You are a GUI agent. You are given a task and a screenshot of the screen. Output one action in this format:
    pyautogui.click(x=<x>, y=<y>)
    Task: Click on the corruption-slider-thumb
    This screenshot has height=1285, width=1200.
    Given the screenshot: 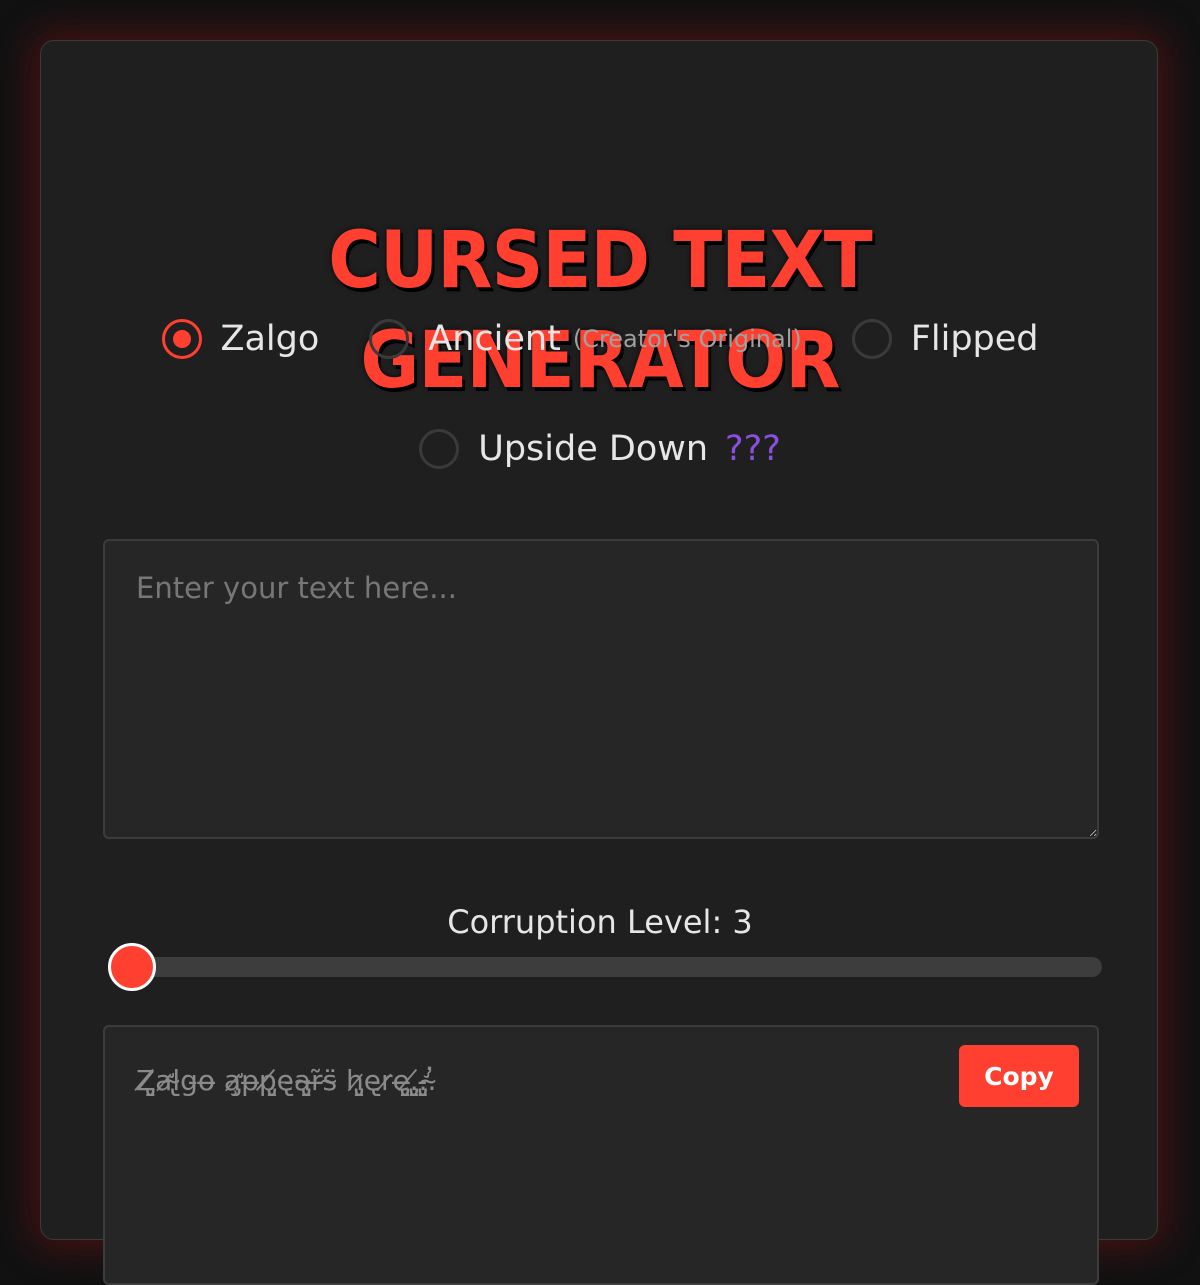 What is the action you would take?
    pyautogui.click(x=132, y=967)
    